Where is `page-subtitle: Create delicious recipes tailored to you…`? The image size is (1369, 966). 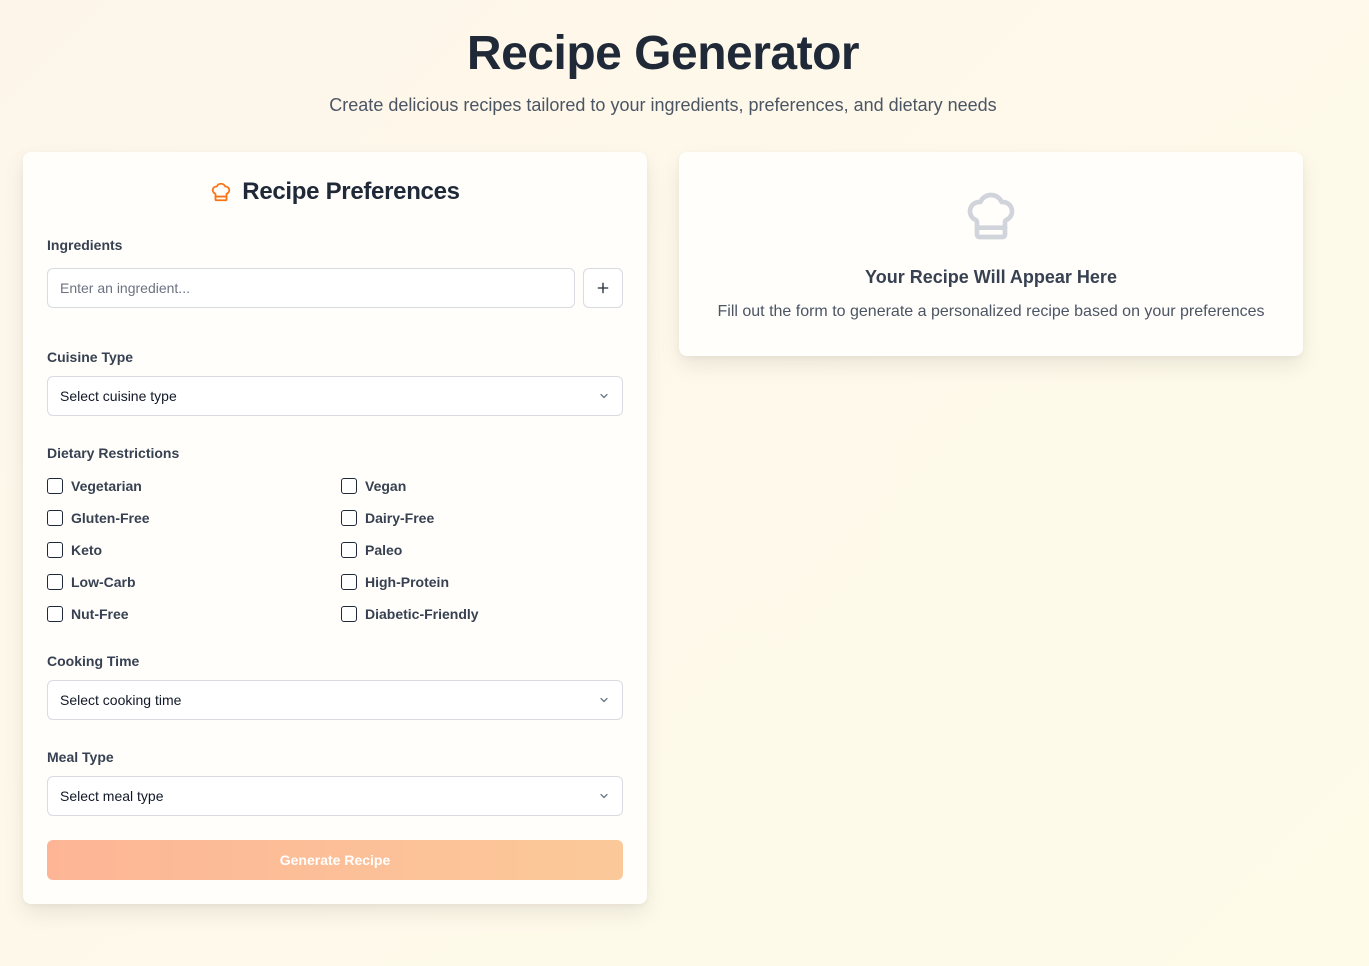
page-subtitle: Create delicious recipes tailored to you… is located at coordinates (663, 105).